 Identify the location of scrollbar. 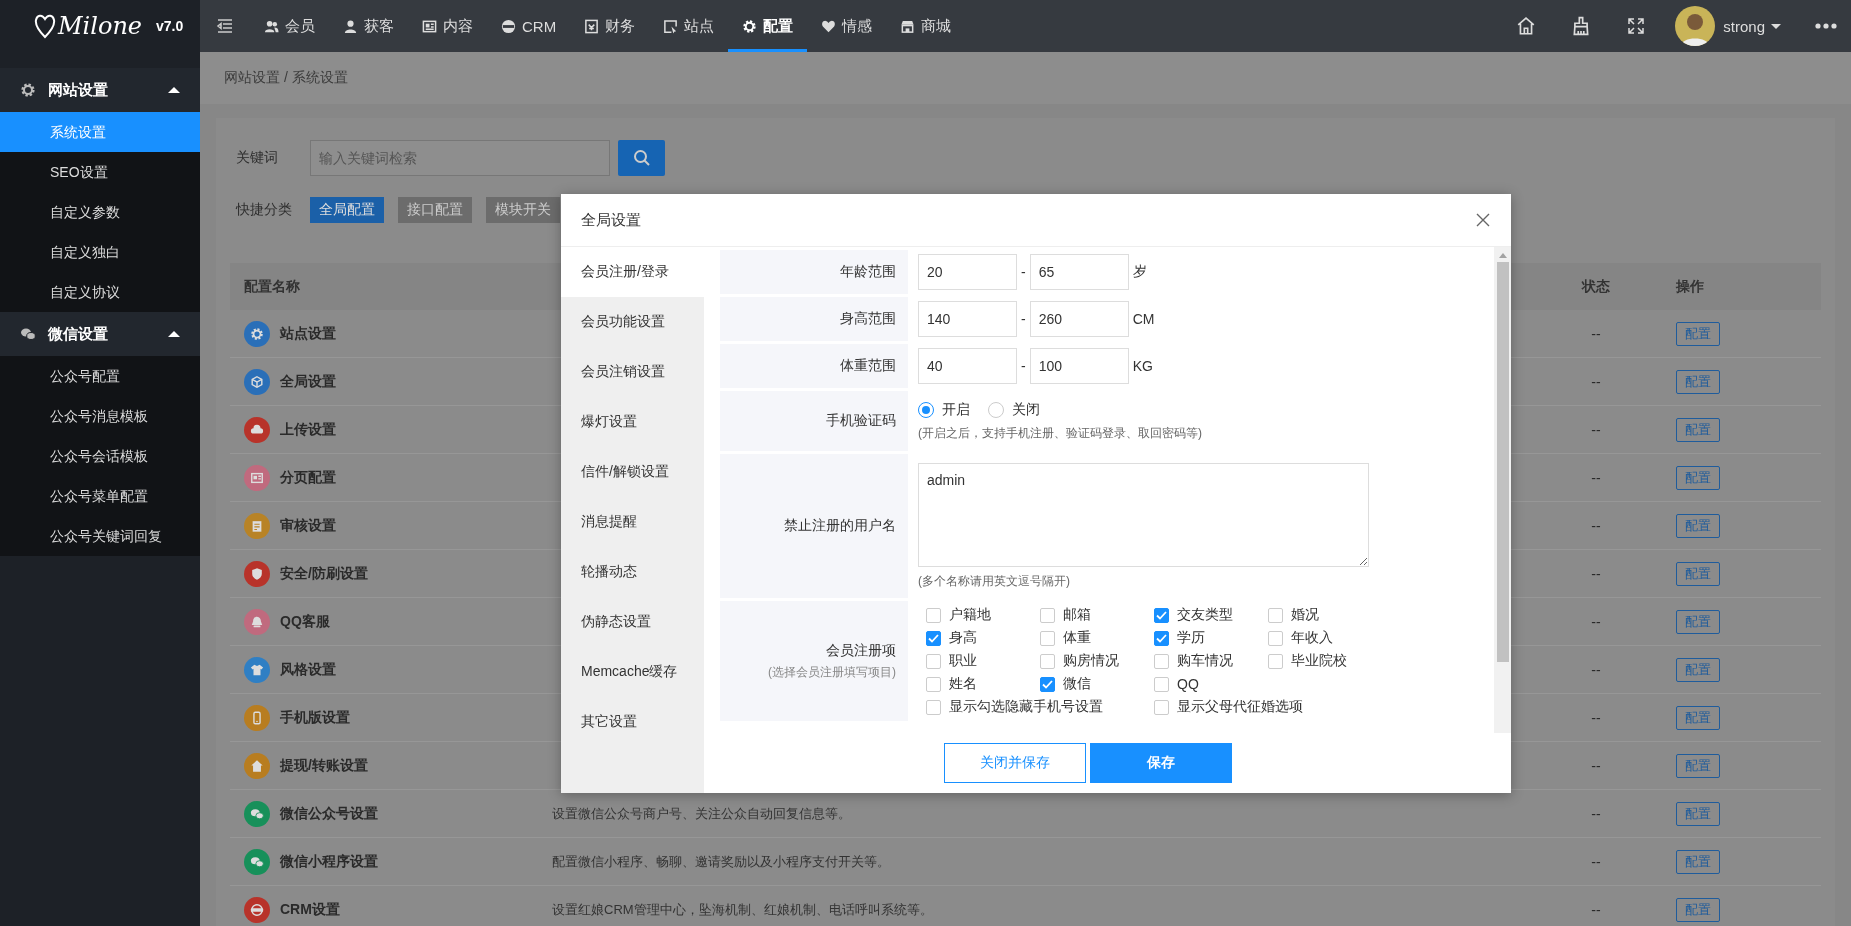
(1502, 490).